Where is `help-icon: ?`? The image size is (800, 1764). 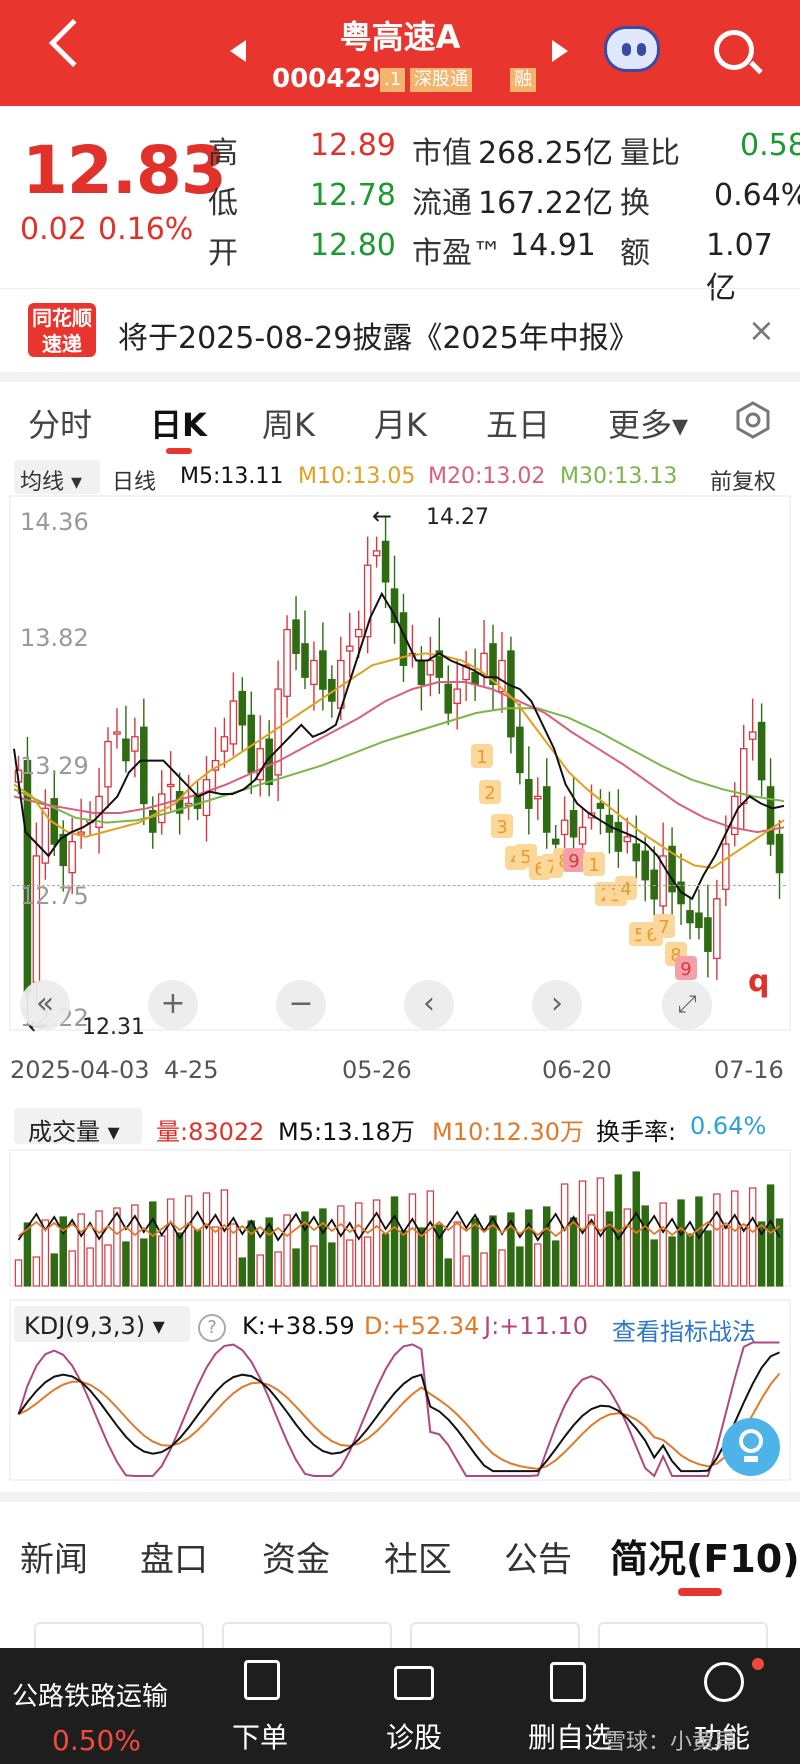 help-icon: ? is located at coordinates (212, 1328).